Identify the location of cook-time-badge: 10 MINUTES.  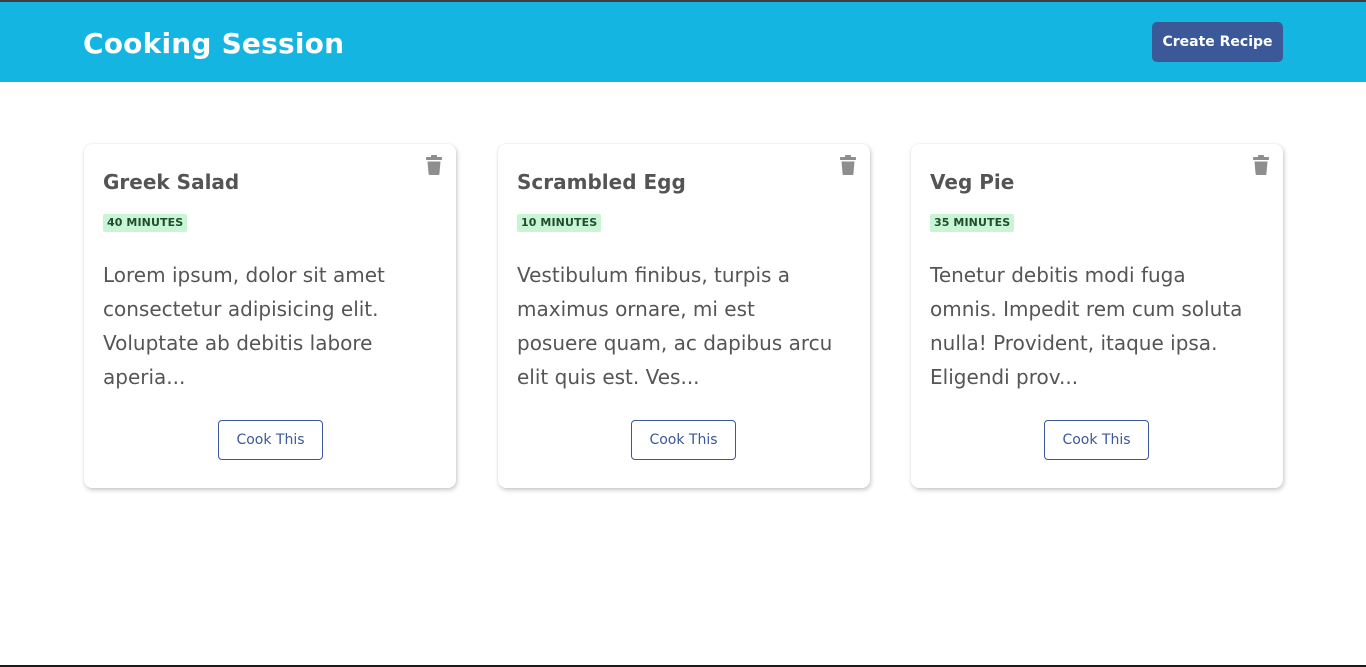
(559, 223).